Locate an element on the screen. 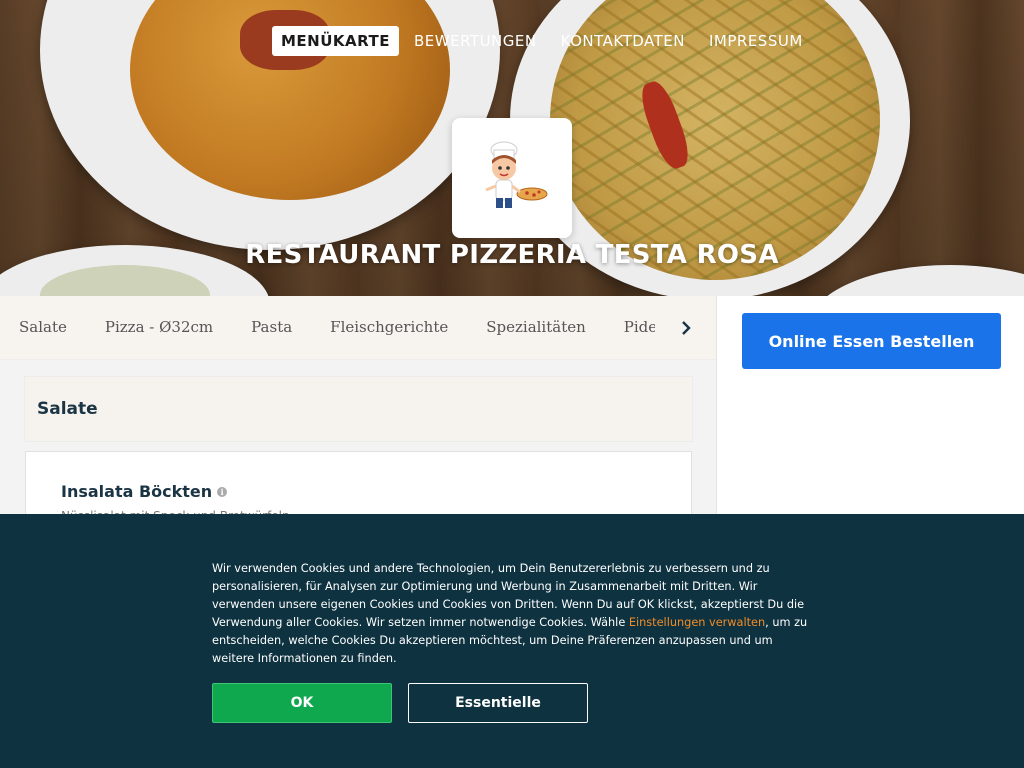 The image size is (1024, 768). section-title: Salate is located at coordinates (67, 409).